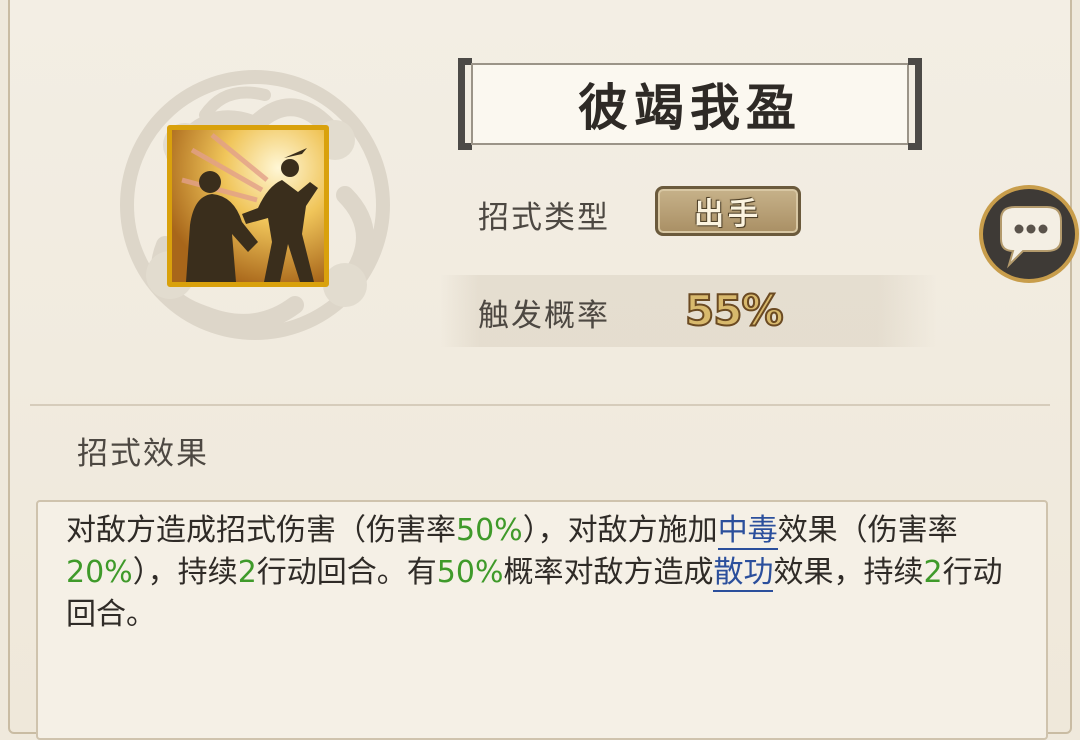 The image size is (1080, 740). I want to click on chat-button, so click(1029, 234).